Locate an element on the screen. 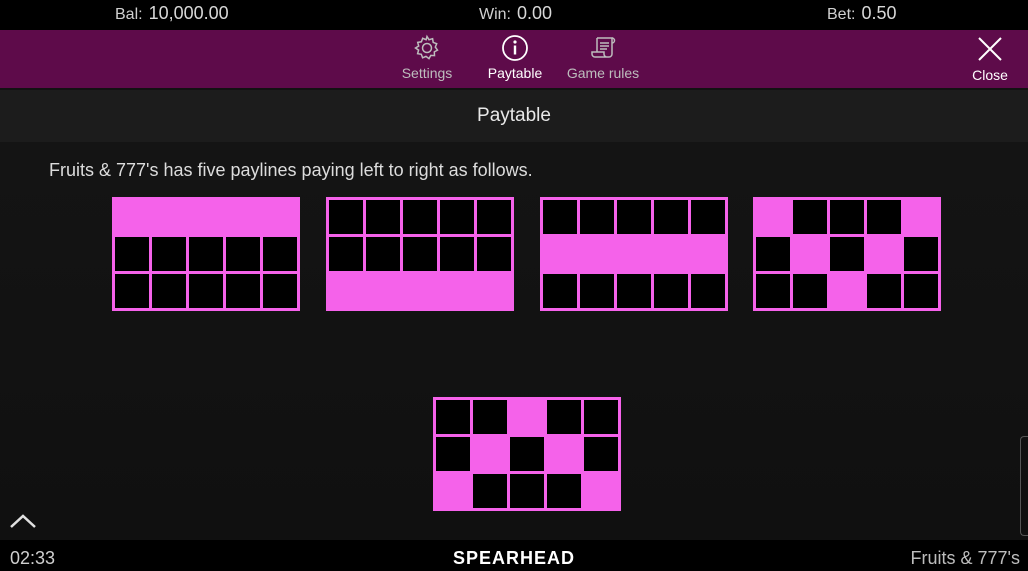 The image size is (1028, 571). footer-bar: 02:33 SPEARHEAD Fruits & 777's is located at coordinates (514, 555).